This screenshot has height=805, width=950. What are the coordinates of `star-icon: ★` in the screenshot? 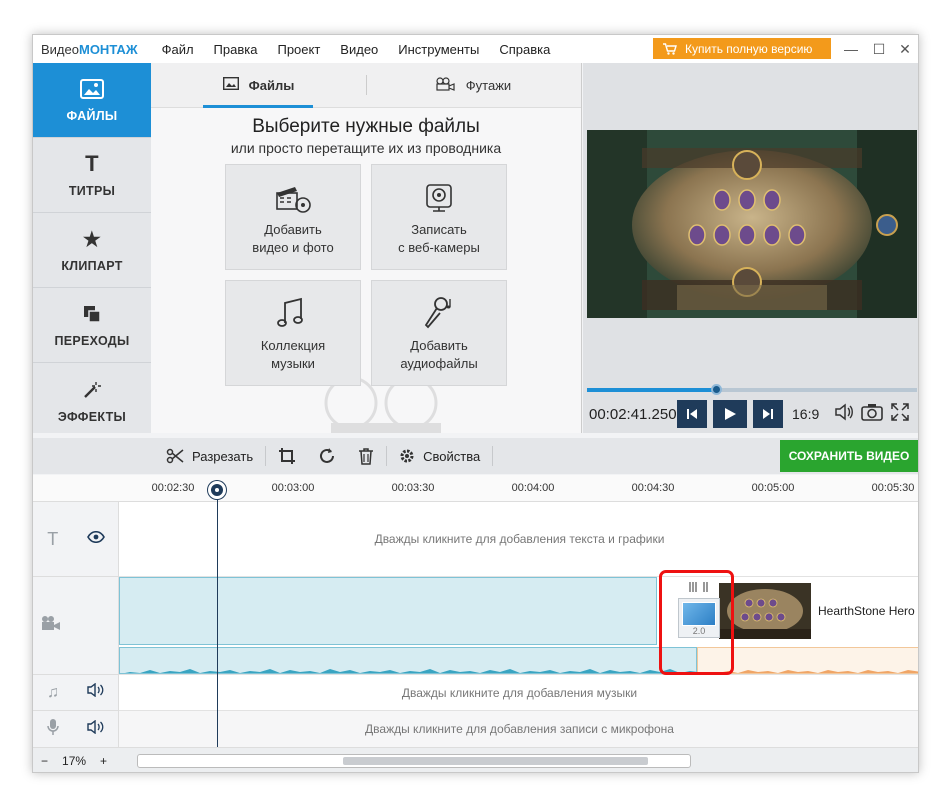 It's located at (92, 239).